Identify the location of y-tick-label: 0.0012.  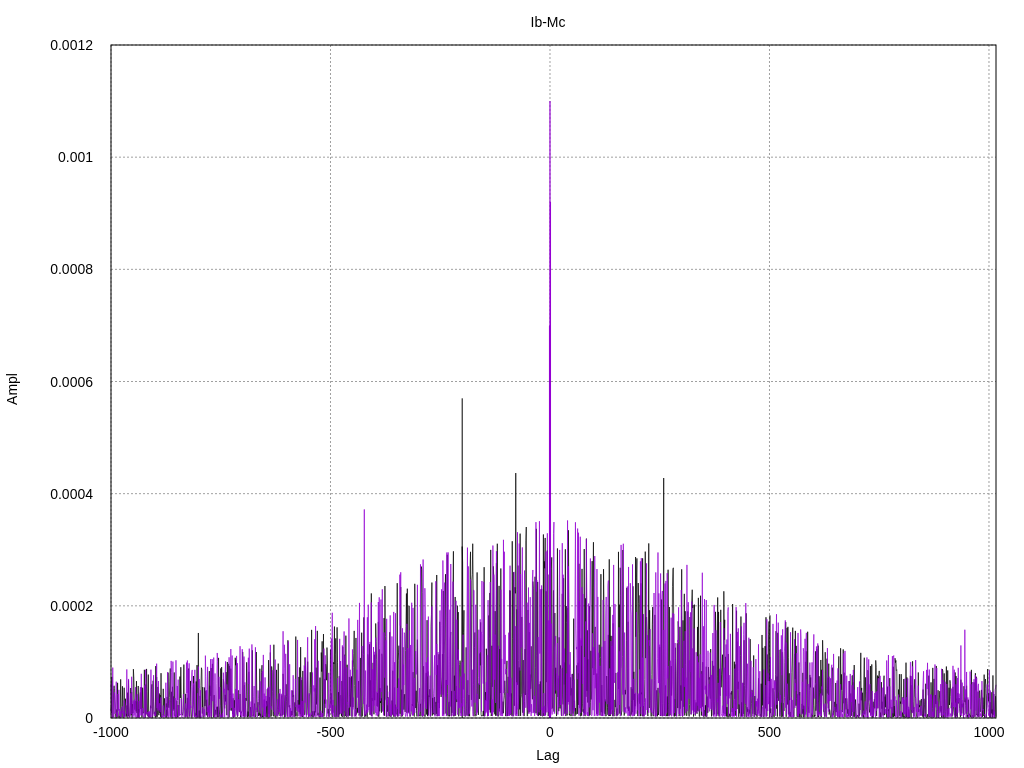
(71, 45).